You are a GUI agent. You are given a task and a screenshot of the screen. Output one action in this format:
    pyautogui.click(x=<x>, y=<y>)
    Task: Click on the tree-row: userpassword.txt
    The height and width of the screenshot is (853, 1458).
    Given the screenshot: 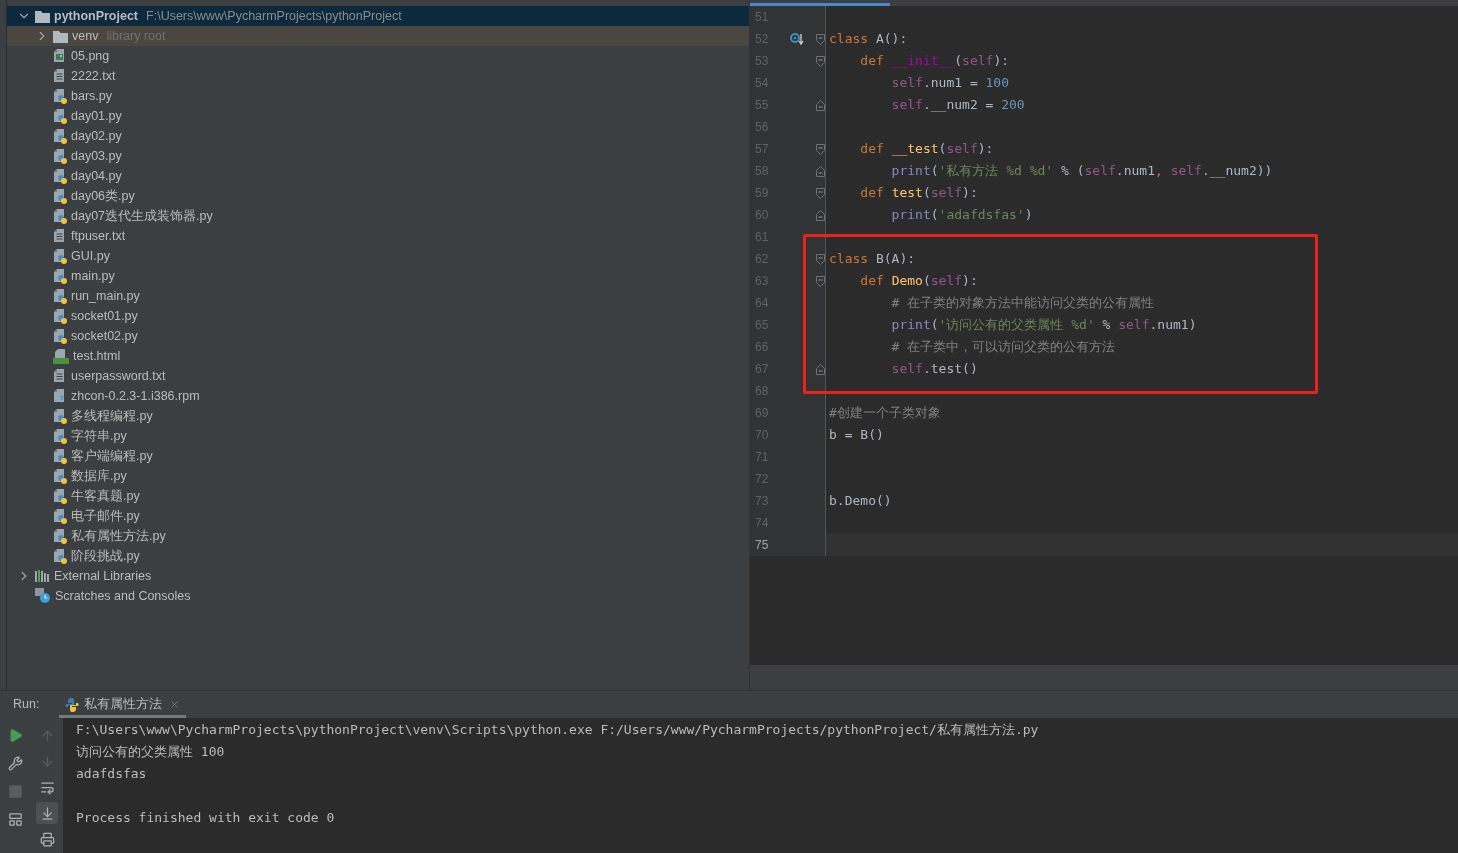 What is the action you would take?
    pyautogui.click(x=378, y=376)
    